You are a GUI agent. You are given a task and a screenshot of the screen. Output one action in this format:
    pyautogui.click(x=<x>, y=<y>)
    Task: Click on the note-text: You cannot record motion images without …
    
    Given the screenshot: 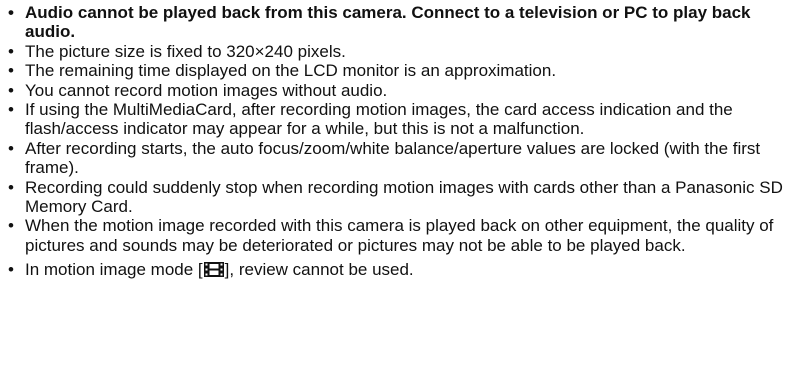 What is the action you would take?
    pyautogui.click(x=206, y=90)
    